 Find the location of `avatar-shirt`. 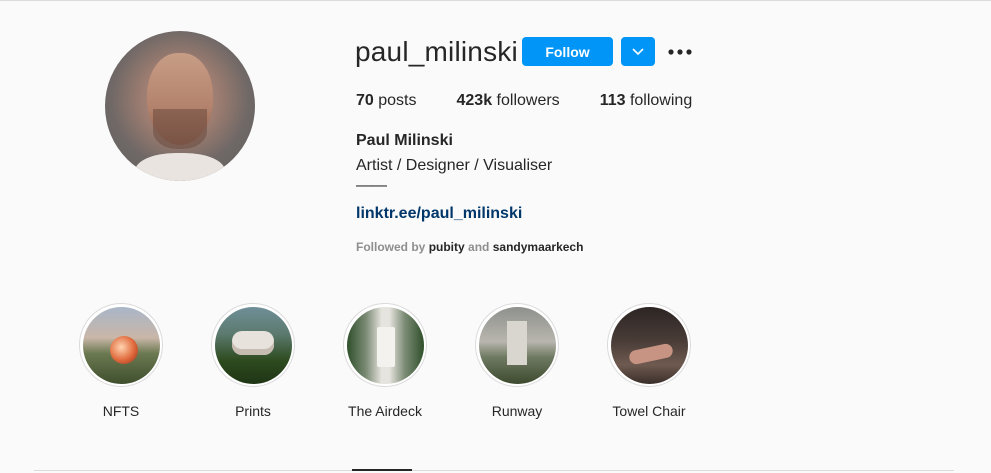

avatar-shirt is located at coordinates (180, 167).